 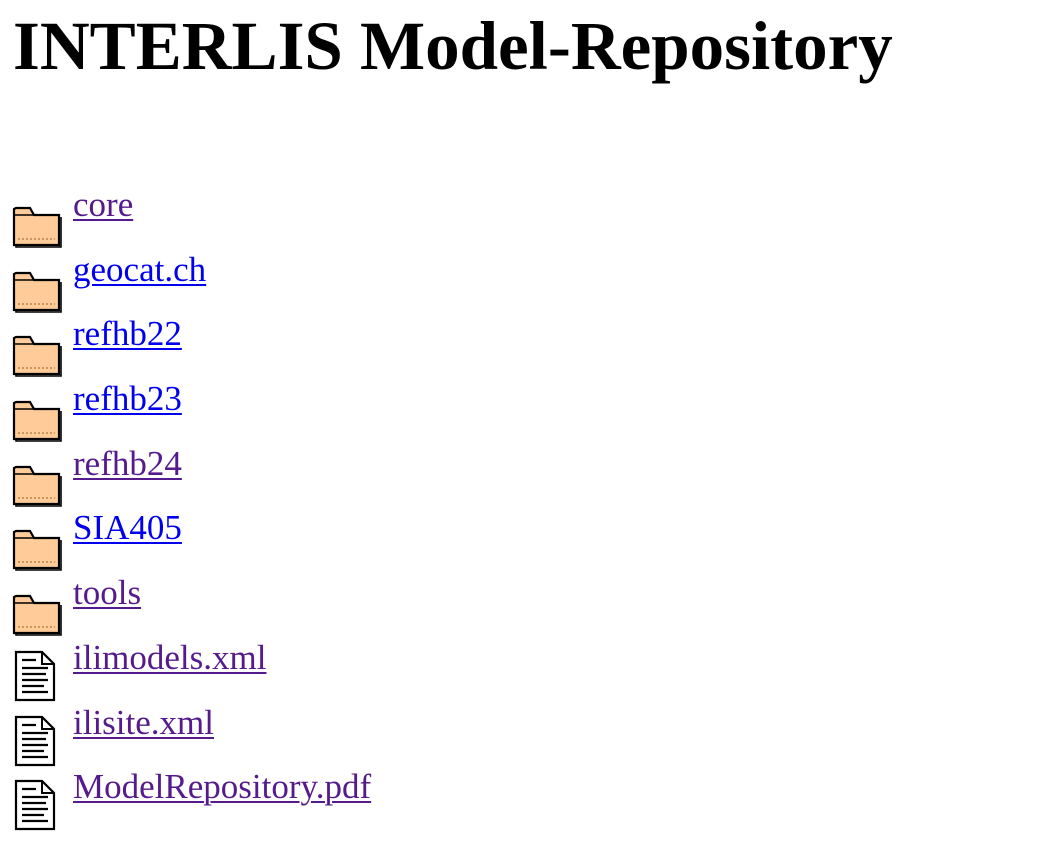 I want to click on list-item: ilimodels.xml, so click(x=191, y=670).